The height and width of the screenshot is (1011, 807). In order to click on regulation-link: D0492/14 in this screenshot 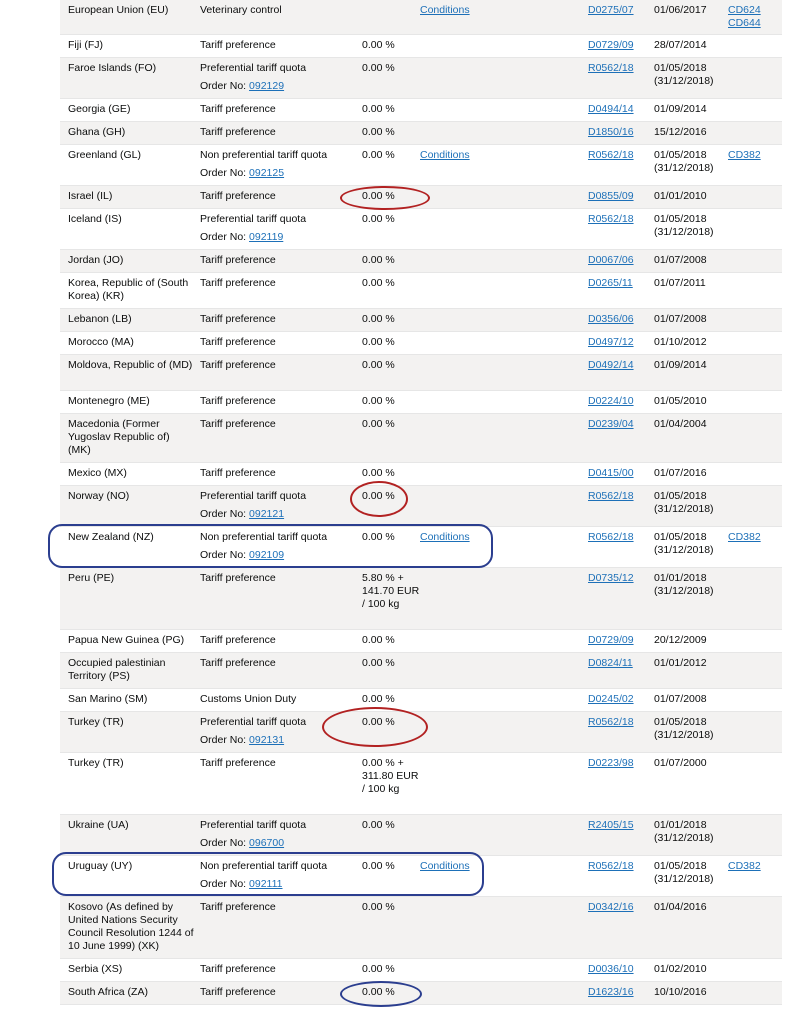, I will do `click(611, 365)`.